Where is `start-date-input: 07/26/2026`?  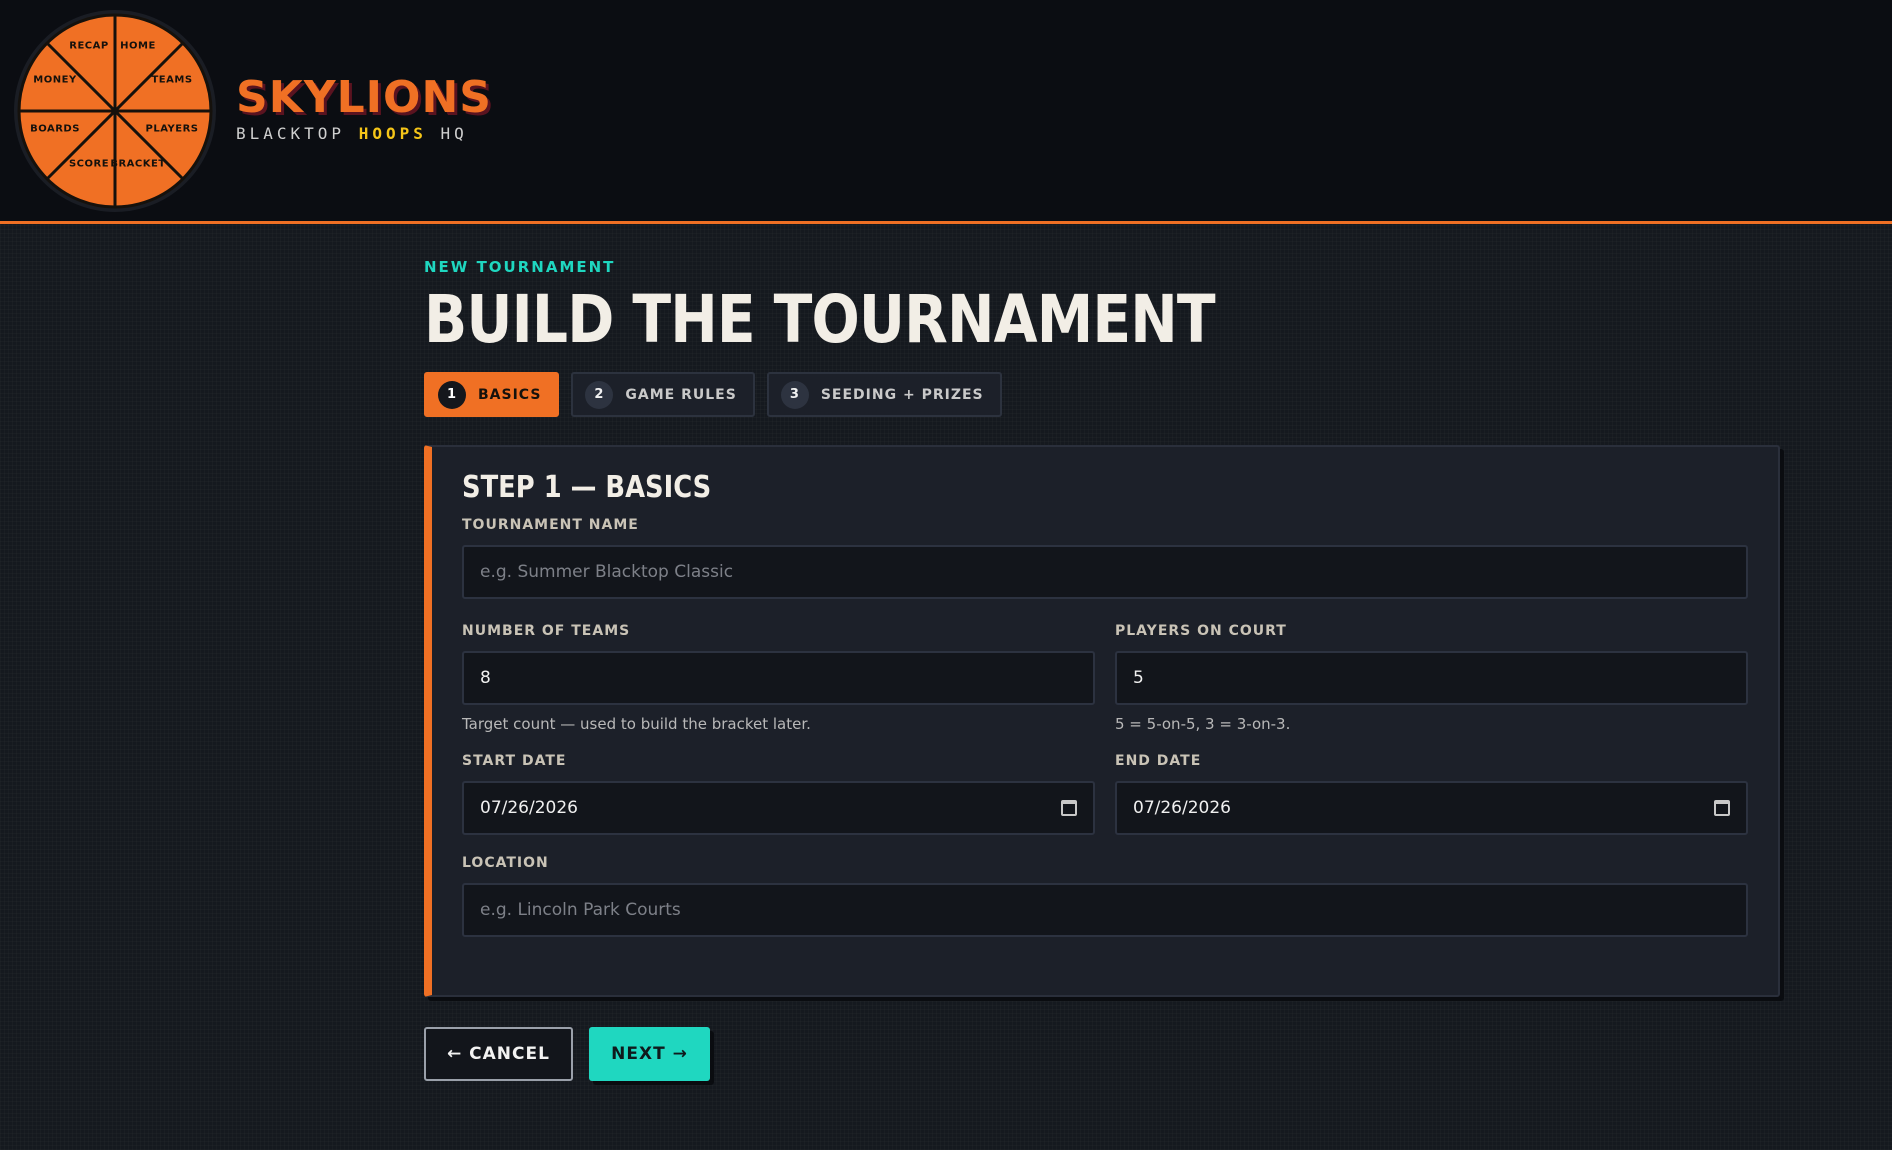
start-date-input: 07/26/2026 is located at coordinates (778, 808).